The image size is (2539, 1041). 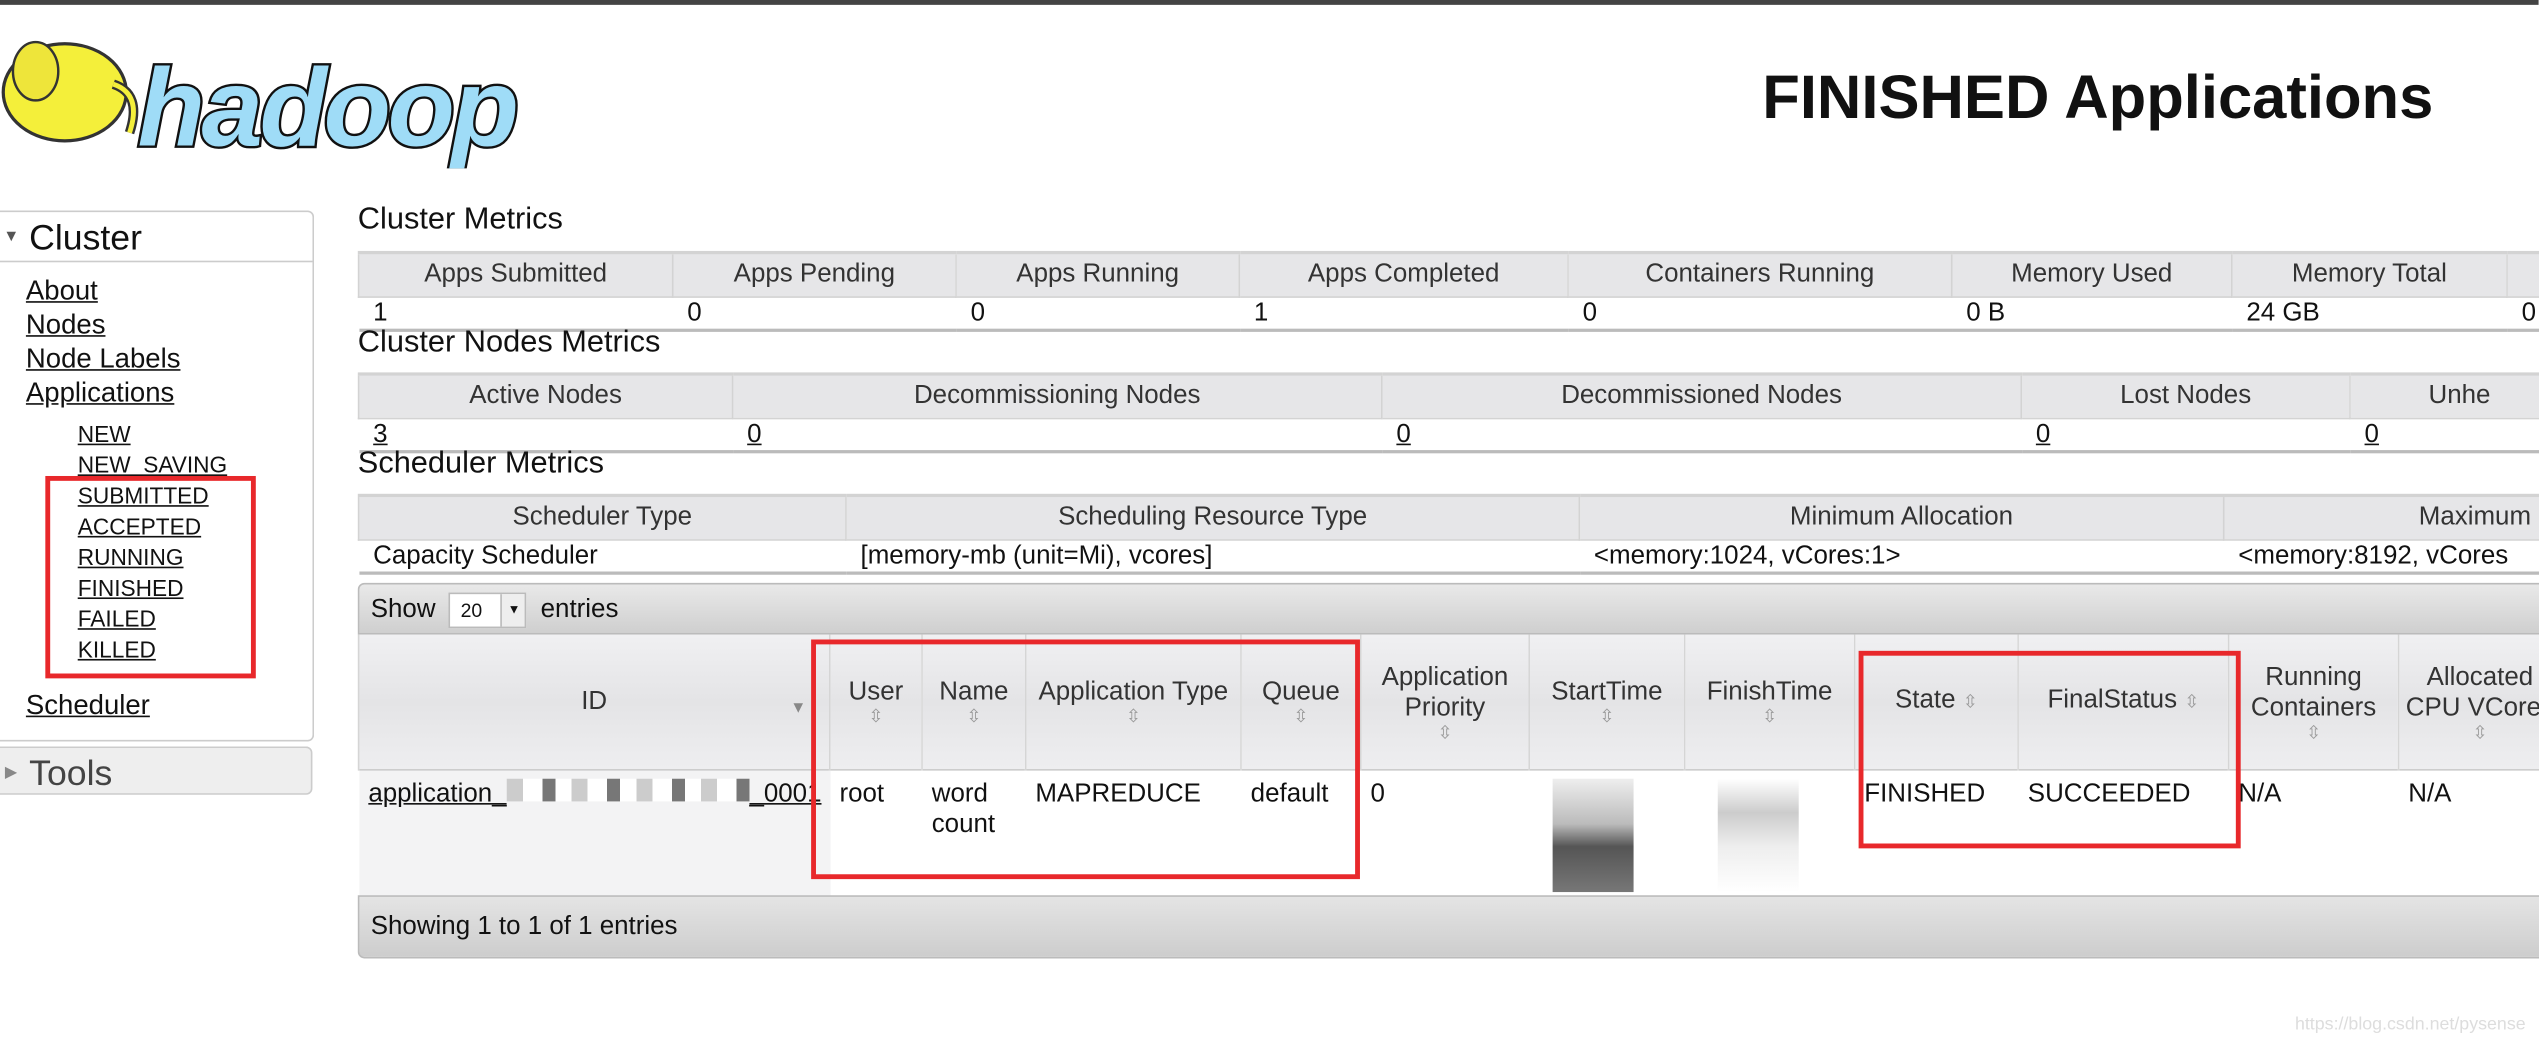 I want to click on page-size-value: 20, so click(x=471, y=610).